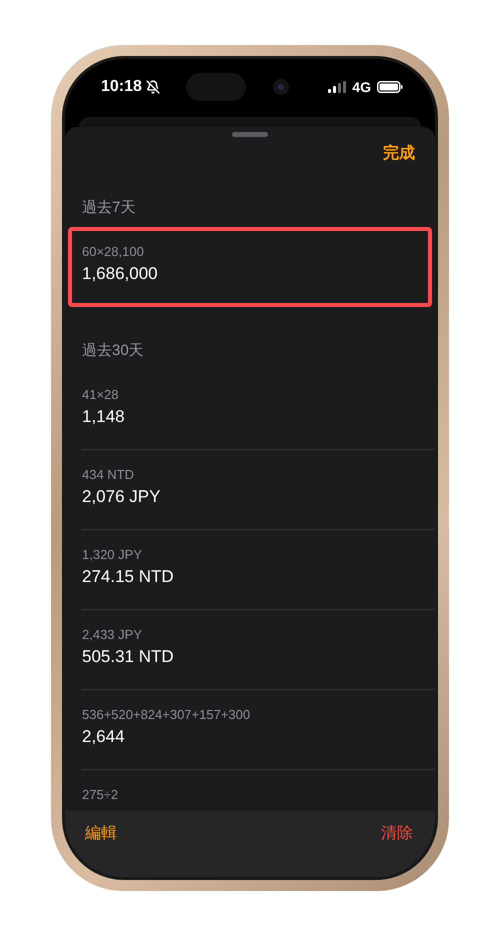  I want to click on result-text: 2,644, so click(104, 737).